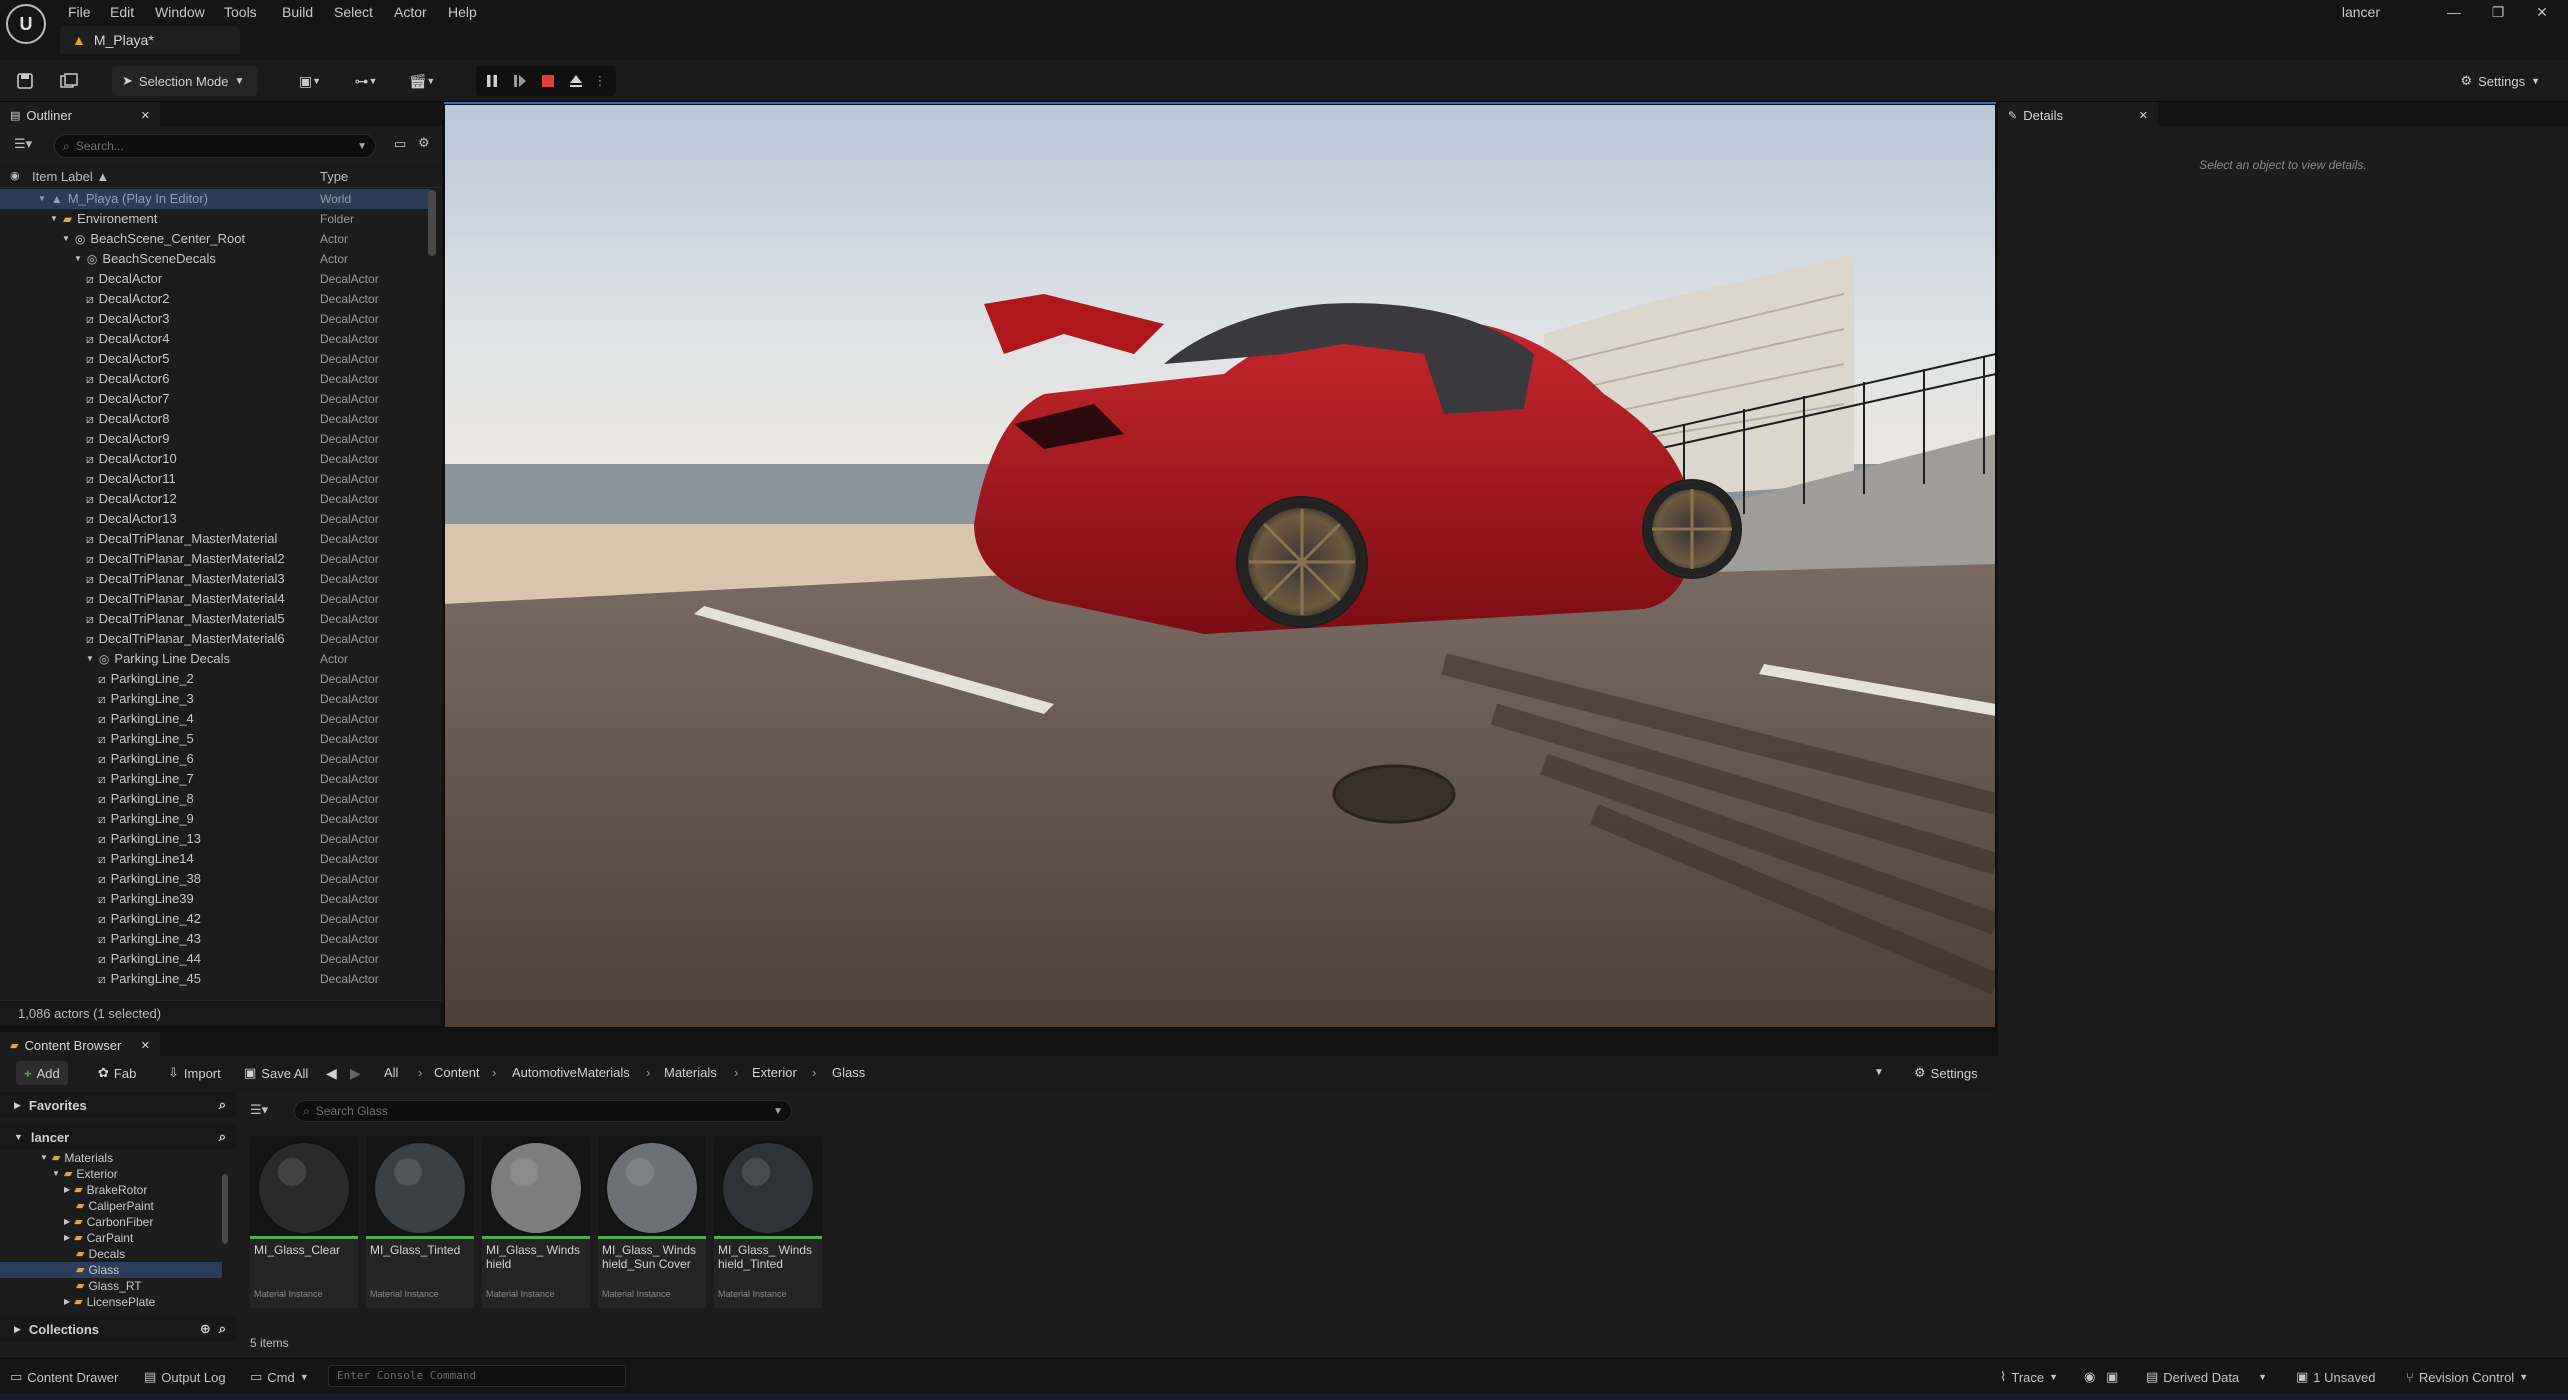 Image resolution: width=2568 pixels, height=1400 pixels. I want to click on folder-tree-item: ▶ ▰ CarPaint, so click(111, 1238).